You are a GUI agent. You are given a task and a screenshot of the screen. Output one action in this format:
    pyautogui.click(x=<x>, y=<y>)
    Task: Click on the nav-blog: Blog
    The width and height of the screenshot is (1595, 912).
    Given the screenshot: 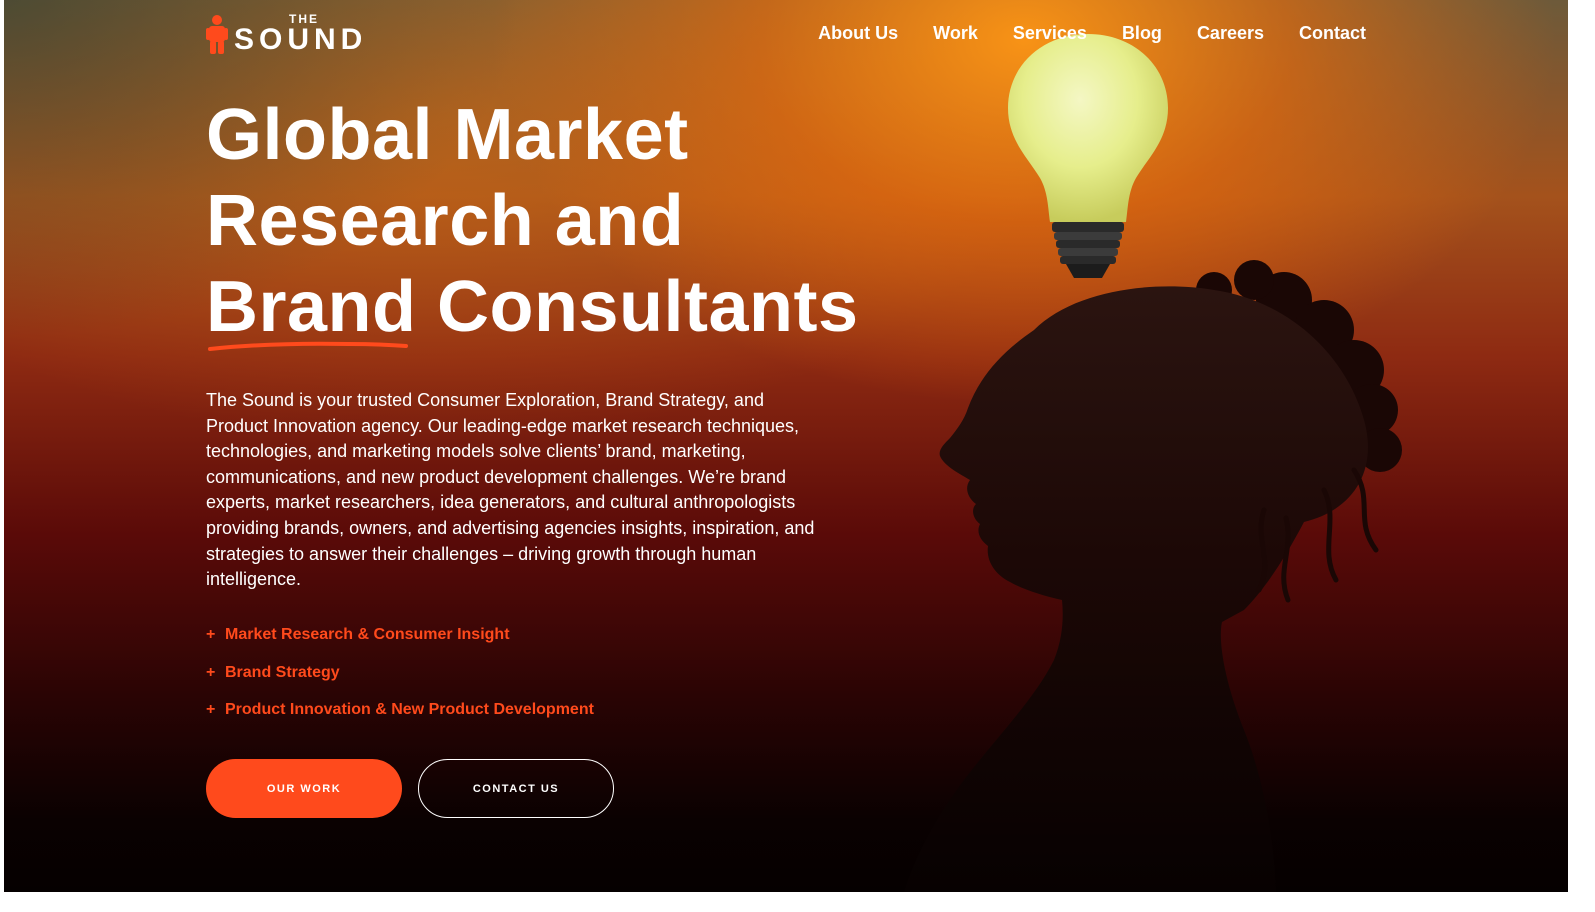 What is the action you would take?
    pyautogui.click(x=1142, y=33)
    